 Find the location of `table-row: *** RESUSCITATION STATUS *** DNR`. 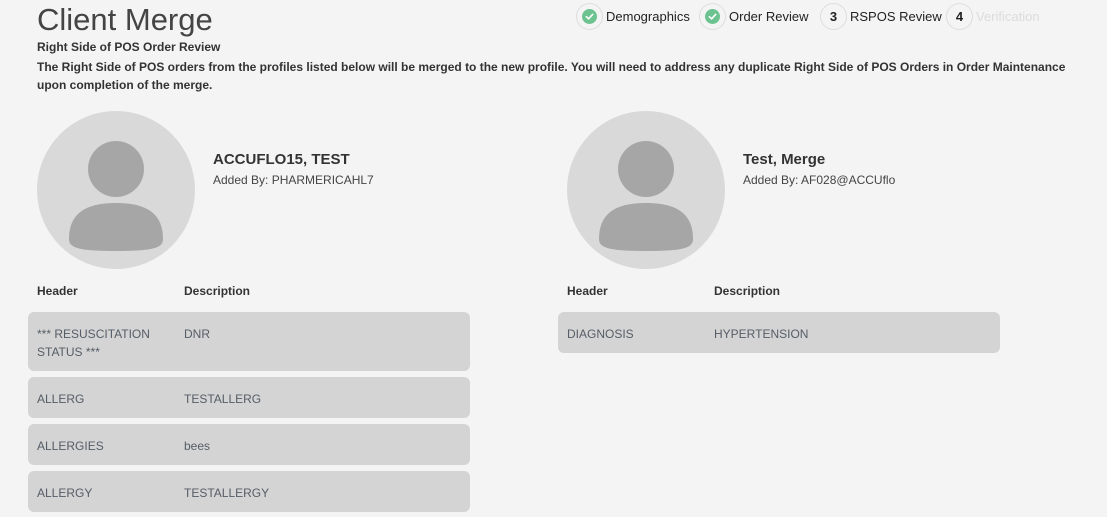

table-row: *** RESUSCITATION STATUS *** DNR is located at coordinates (249, 341).